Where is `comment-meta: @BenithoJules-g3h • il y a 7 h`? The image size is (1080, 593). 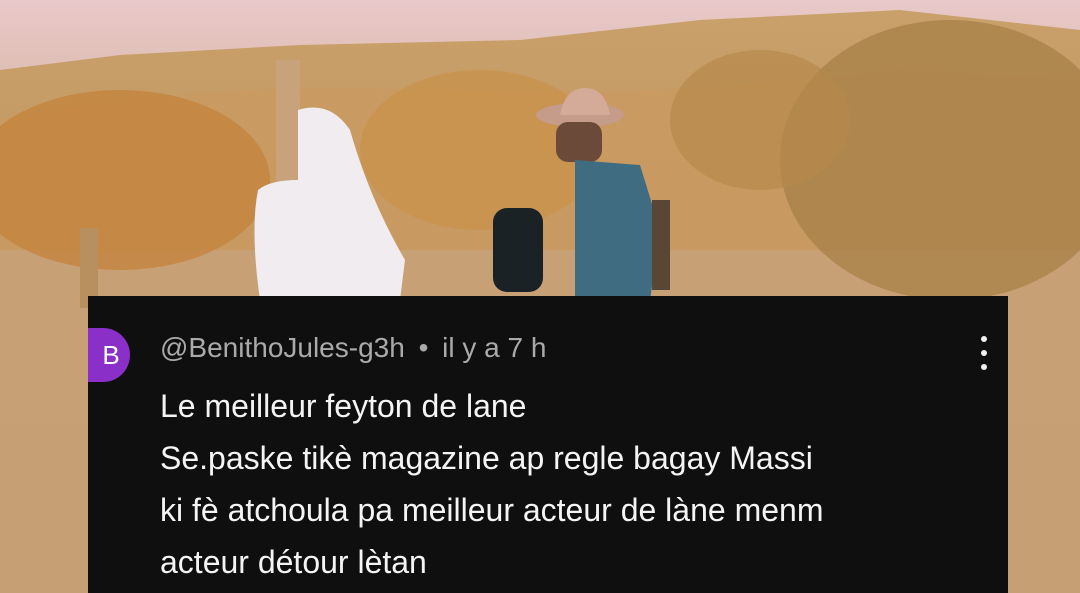
comment-meta: @BenithoJules-g3h • il y a 7 h is located at coordinates (353, 348).